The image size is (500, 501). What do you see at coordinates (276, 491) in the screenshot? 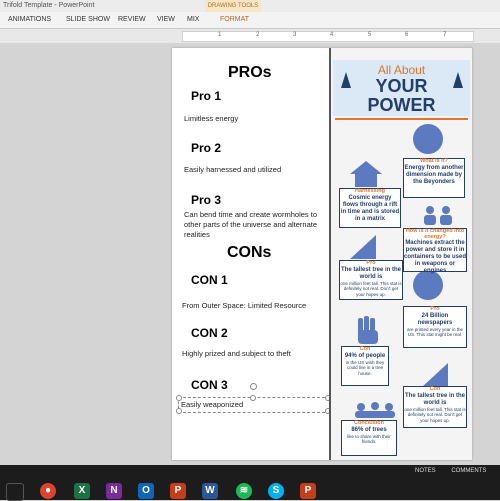
I see `skype-icon: S` at bounding box center [276, 491].